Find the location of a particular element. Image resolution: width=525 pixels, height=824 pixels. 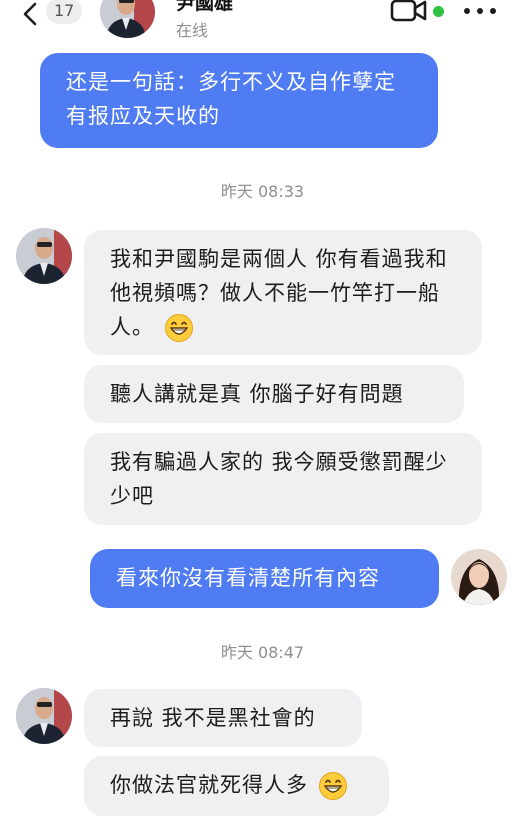

video-call-button is located at coordinates (410, 13).